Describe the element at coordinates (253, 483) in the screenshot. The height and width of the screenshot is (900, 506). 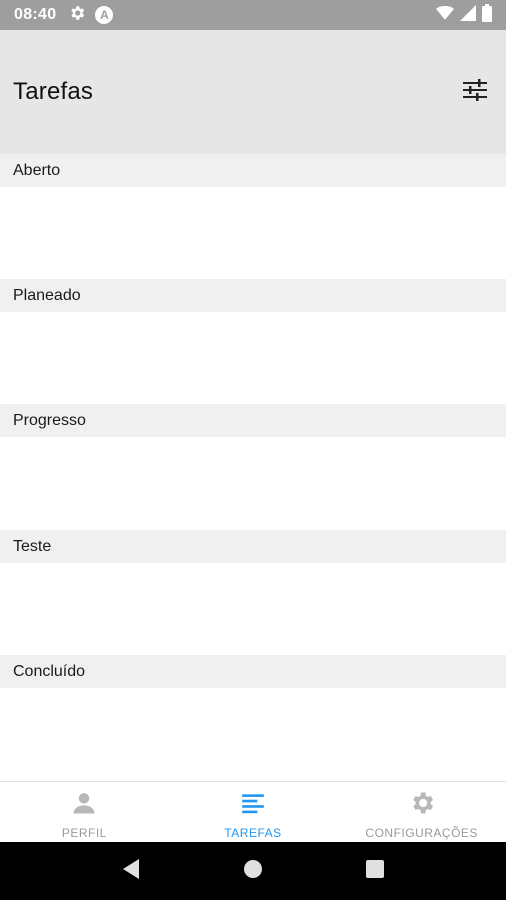
I see `section-list-progresso` at that location.